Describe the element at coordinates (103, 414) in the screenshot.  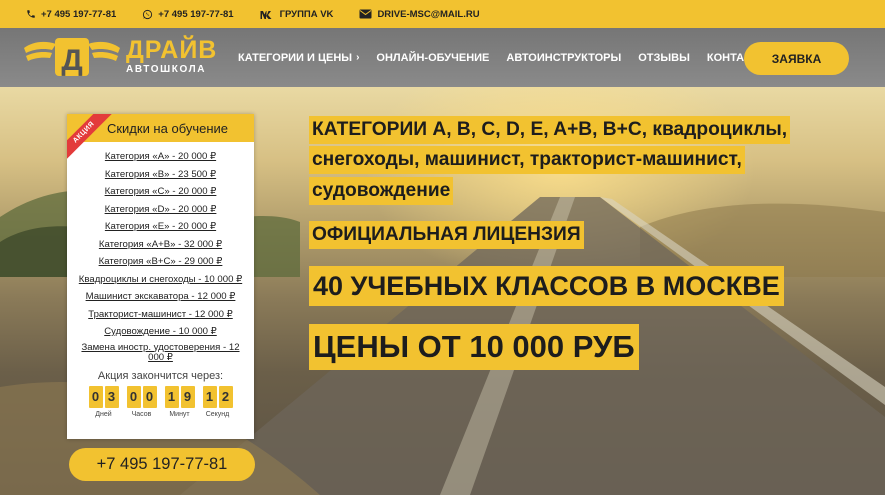
I see `timer-days-unit: Дней` at that location.